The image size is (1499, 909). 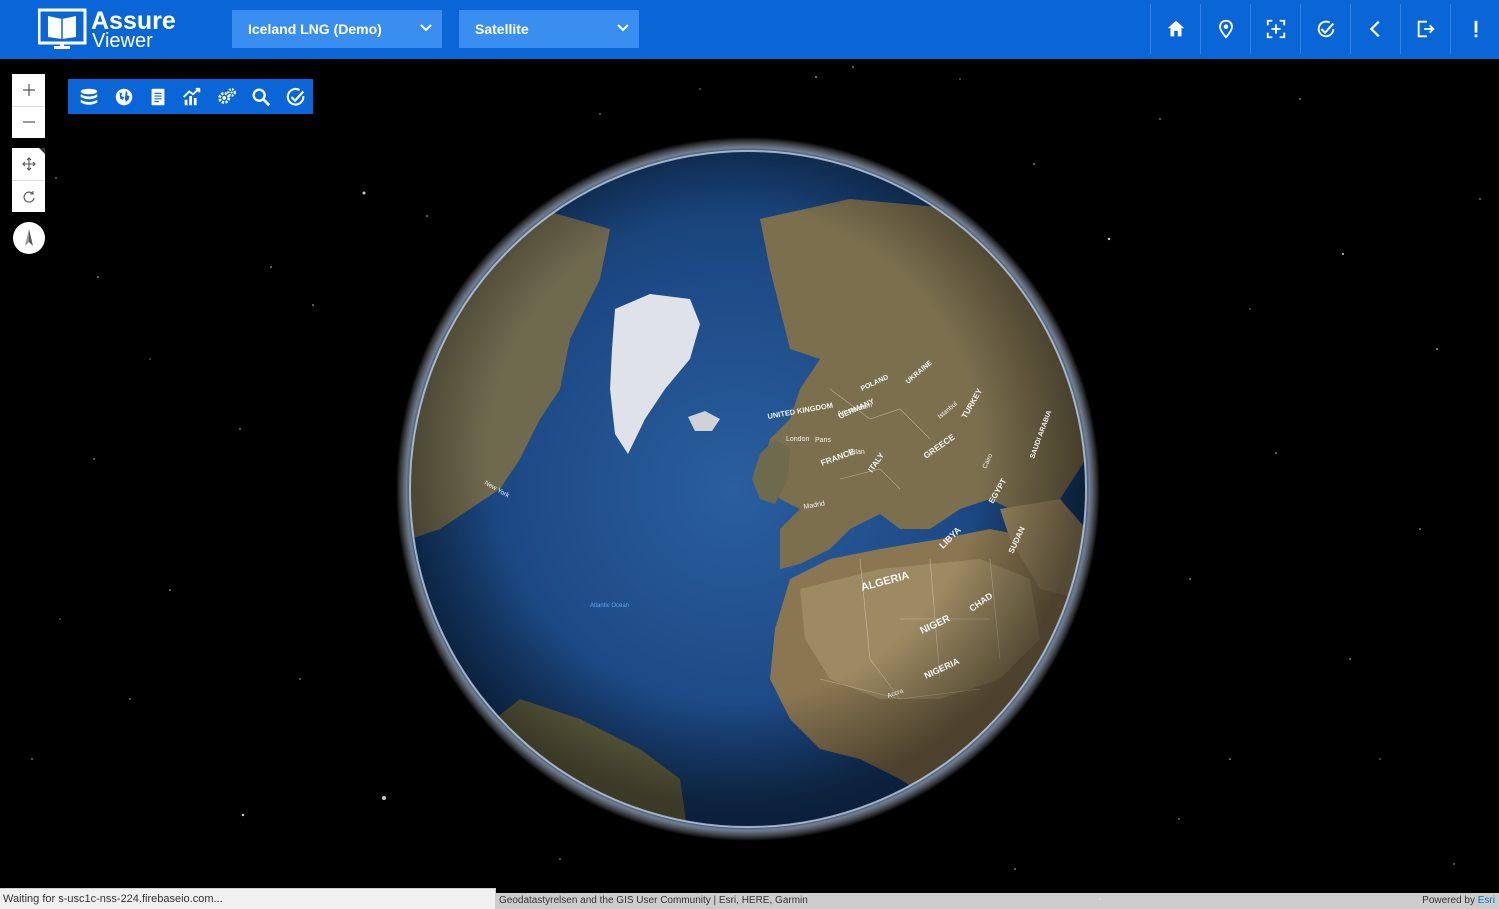 I want to click on check-sync-icon, so click(x=1325, y=29).